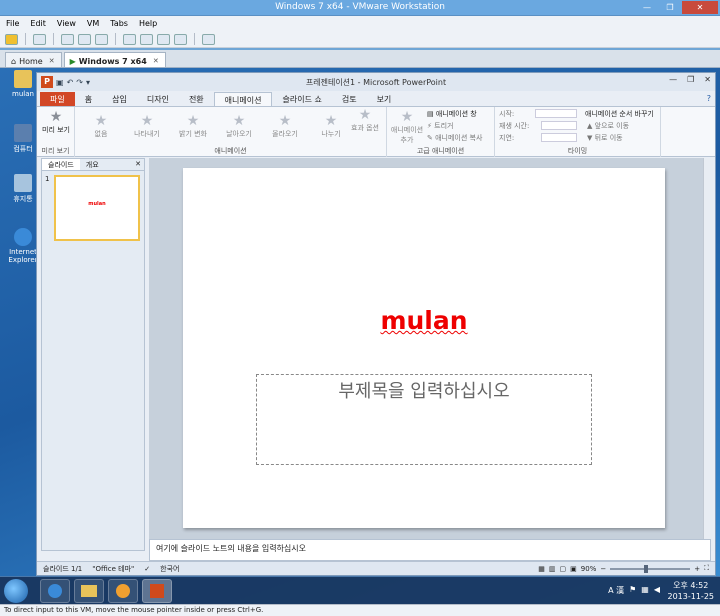 The height and width of the screenshot is (616, 720). Describe the element at coordinates (12, 23) in the screenshot. I see `menu-file: File` at that location.